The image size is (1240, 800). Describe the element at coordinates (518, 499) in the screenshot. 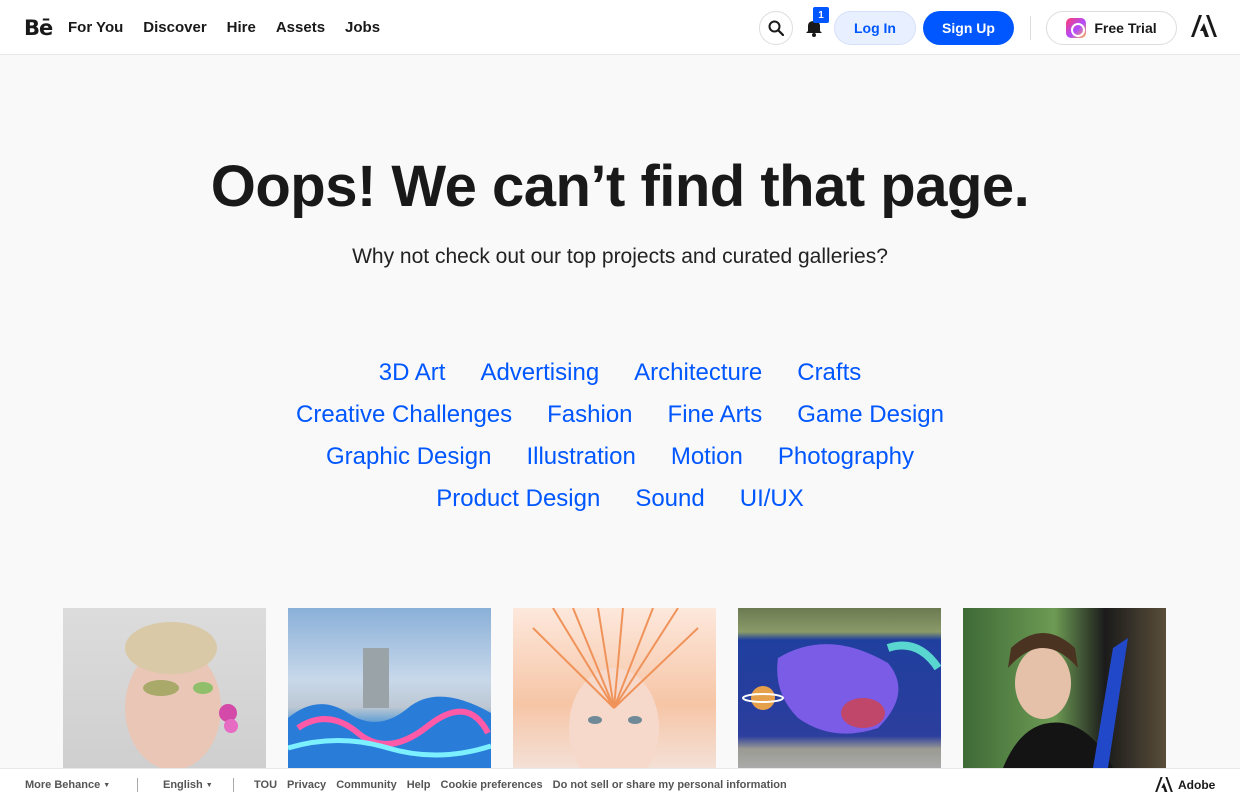

I see `category-link-product-design: Product Design` at that location.